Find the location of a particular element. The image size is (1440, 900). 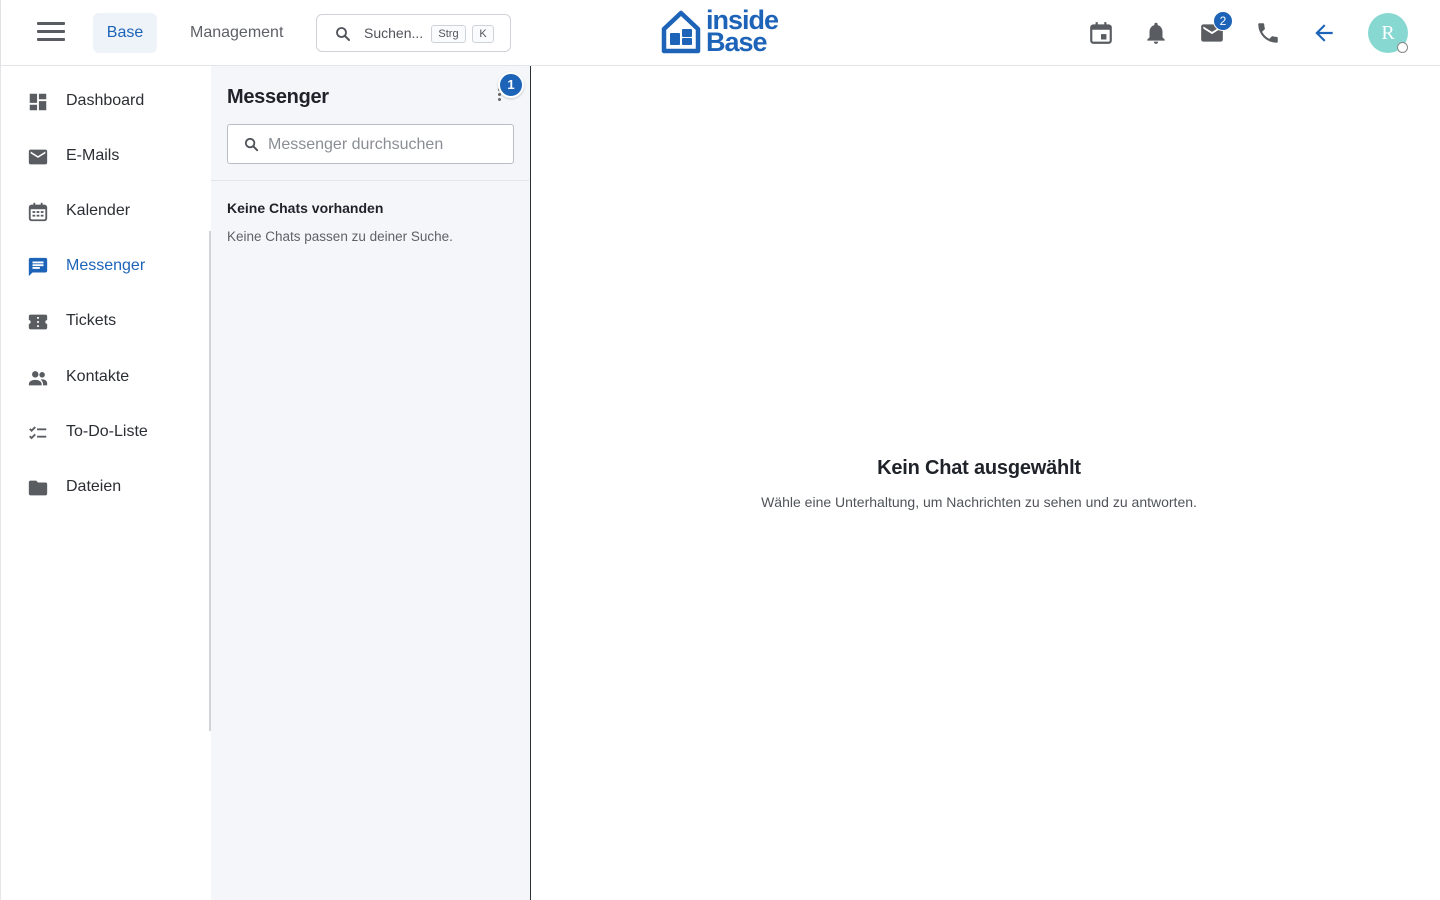

sidebar-item-label: To-Do-Liste is located at coordinates (107, 431).